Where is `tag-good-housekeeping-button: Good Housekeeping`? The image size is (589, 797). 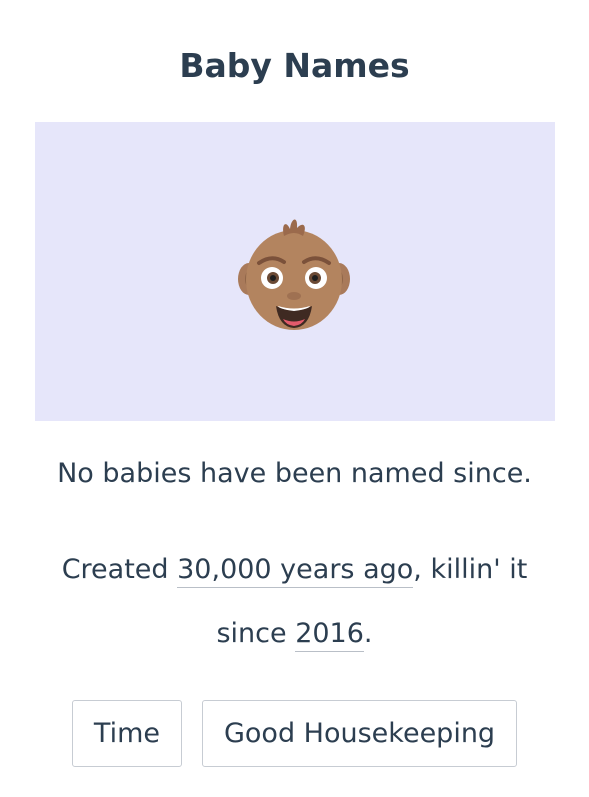
tag-good-housekeeping-button: Good Housekeeping is located at coordinates (359, 733).